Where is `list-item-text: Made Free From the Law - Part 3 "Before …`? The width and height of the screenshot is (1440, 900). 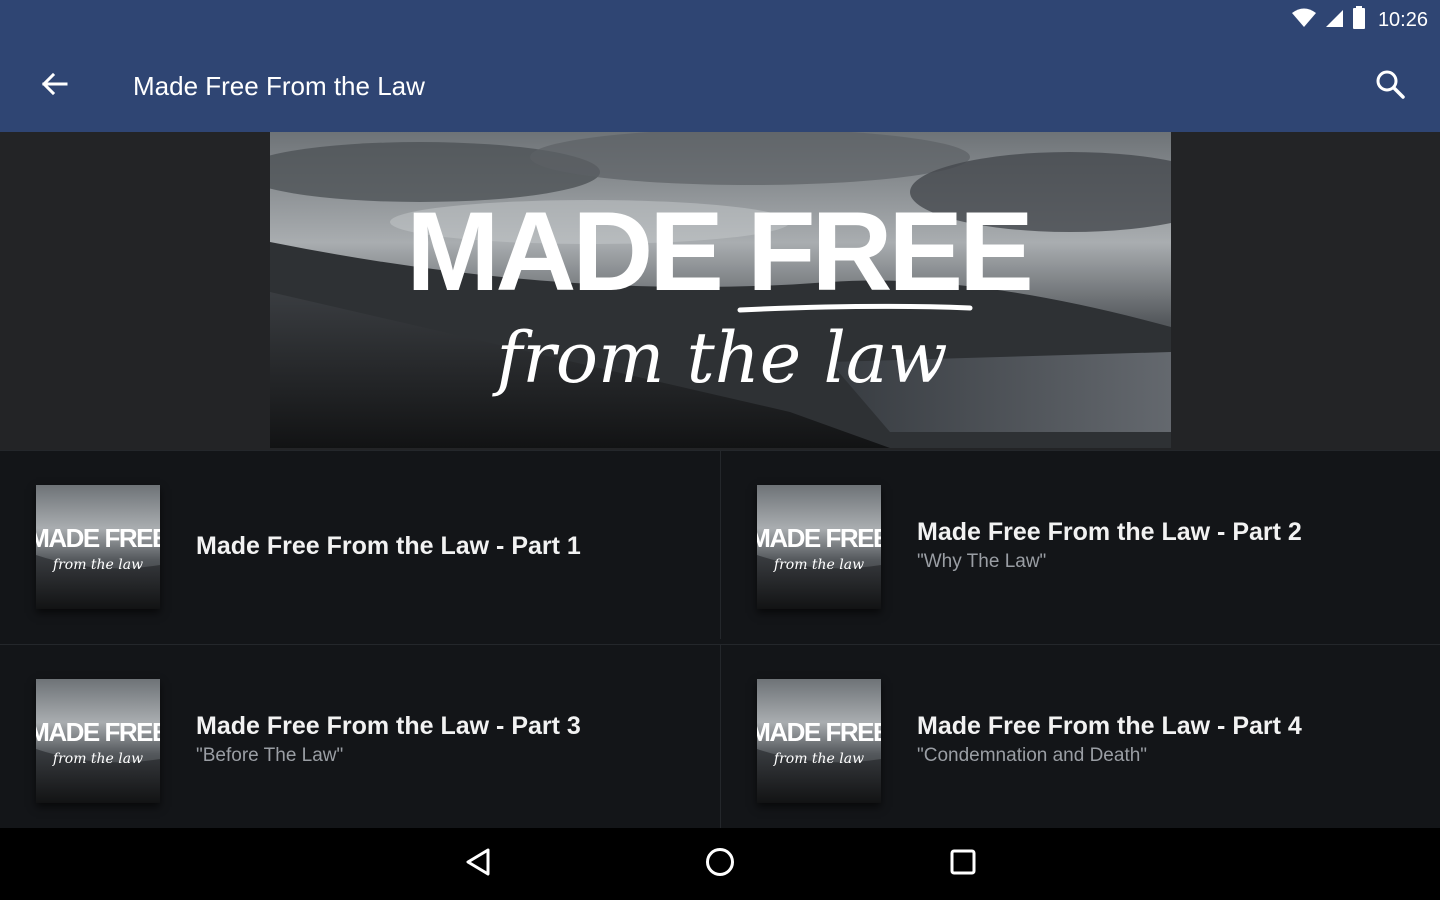 list-item-text: Made Free From the Law - Part 3 "Before … is located at coordinates (388, 739).